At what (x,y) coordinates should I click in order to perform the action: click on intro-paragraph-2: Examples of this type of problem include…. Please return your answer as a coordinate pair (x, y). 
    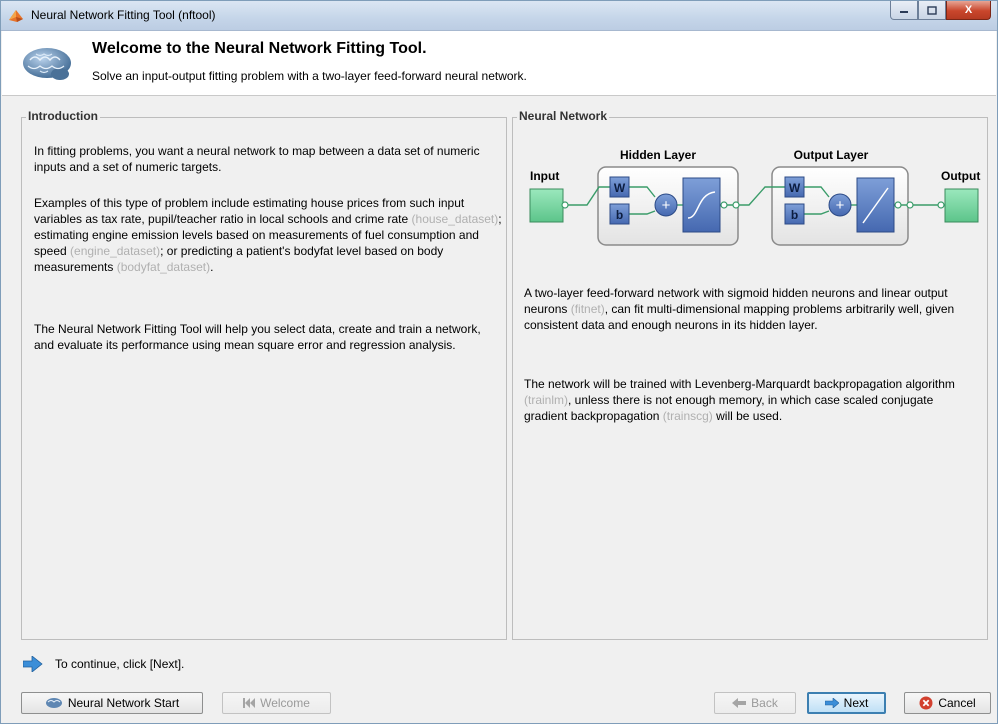
    Looking at the image, I should click on (269, 235).